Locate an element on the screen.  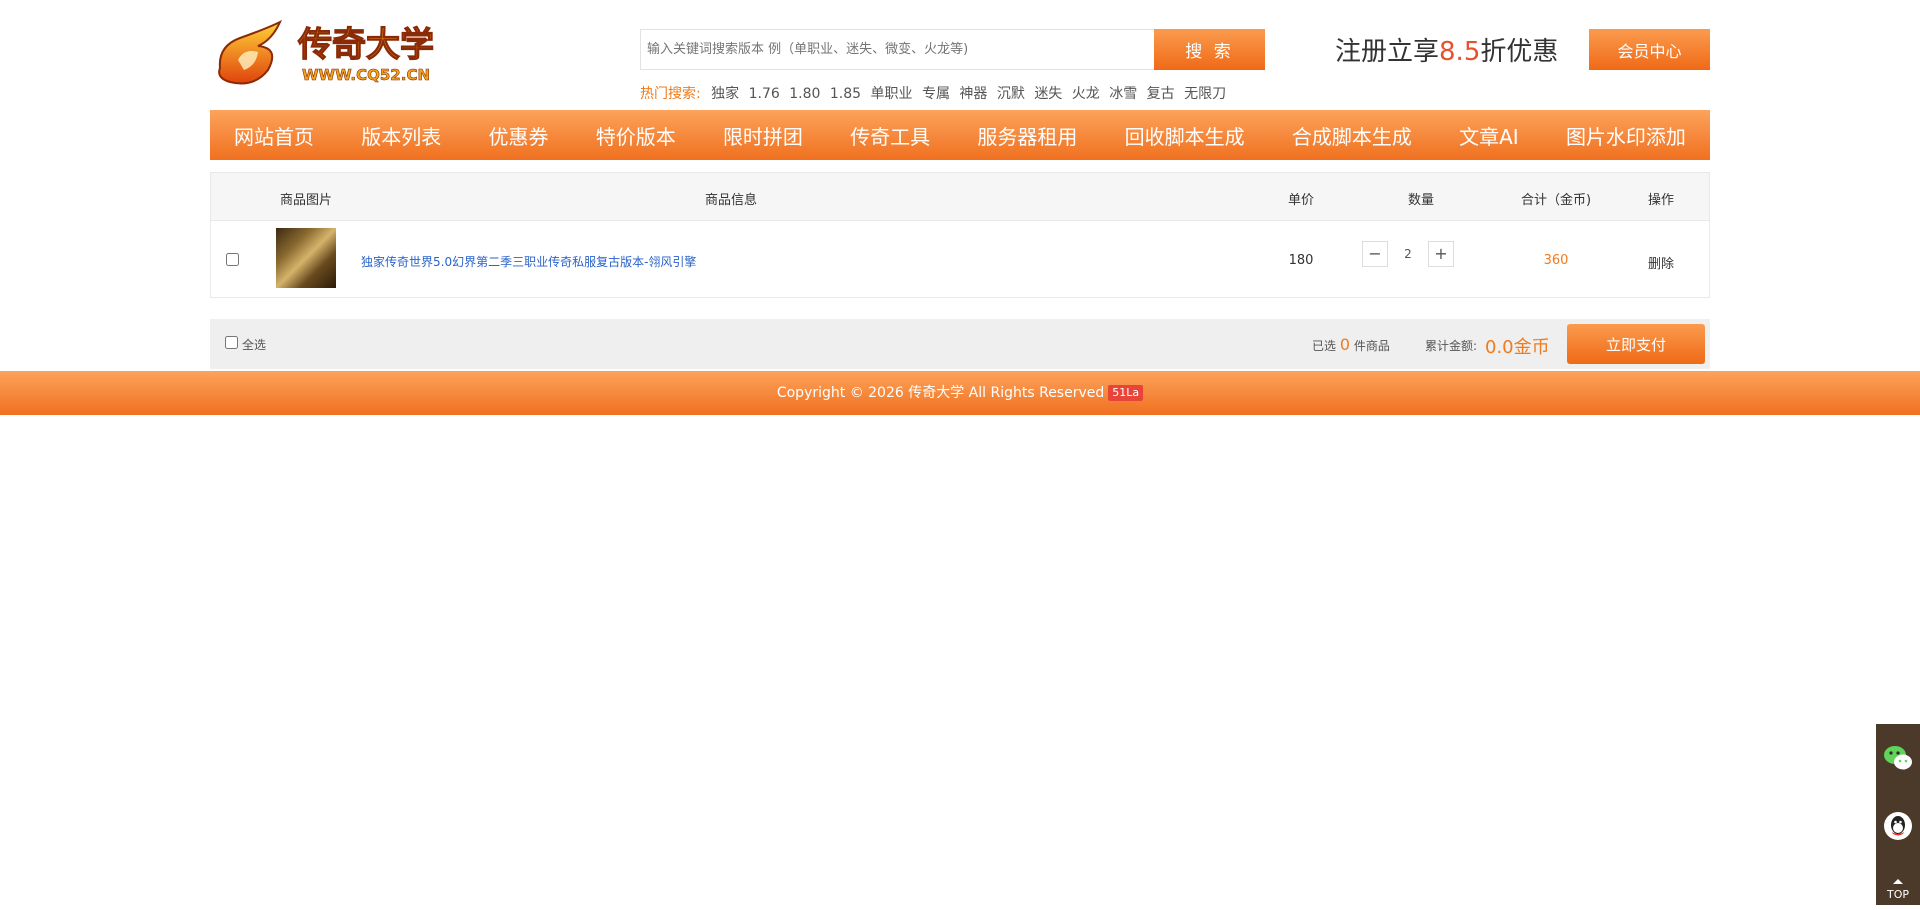
selected-count-text: 已选 0 件商品 is located at coordinates (1351, 344).